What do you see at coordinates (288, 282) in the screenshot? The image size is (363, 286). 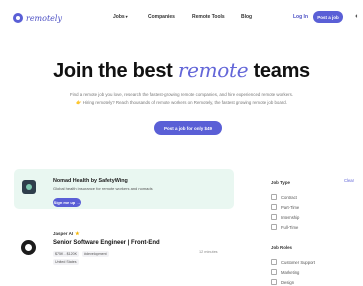 I see `filter-option-label: Design` at bounding box center [288, 282].